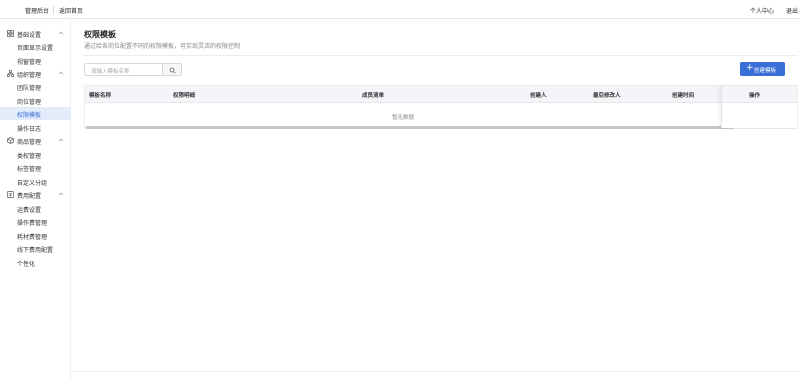  What do you see at coordinates (184, 95) in the screenshot?
I see `column-header-permission-details: 权限明细` at bounding box center [184, 95].